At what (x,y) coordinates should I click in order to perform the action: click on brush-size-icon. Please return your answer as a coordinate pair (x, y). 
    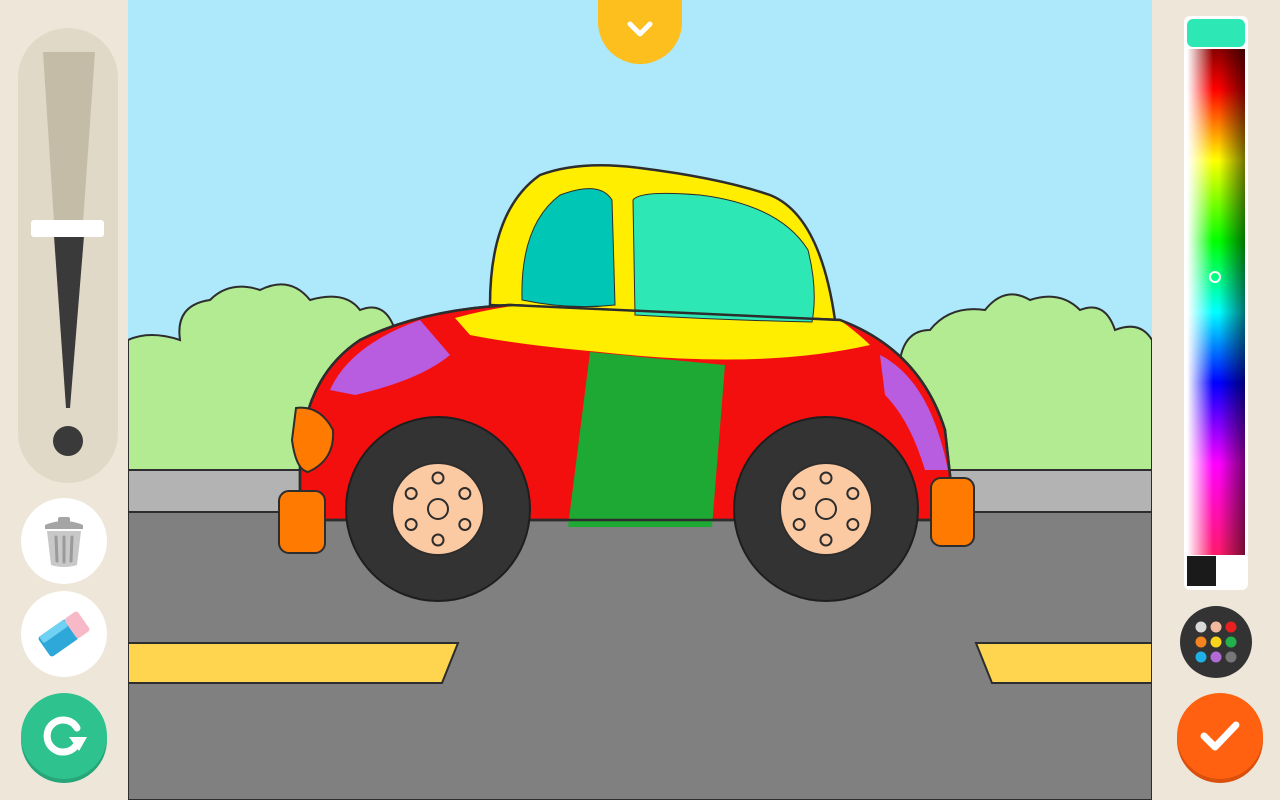
    Looking at the image, I should click on (67, 254).